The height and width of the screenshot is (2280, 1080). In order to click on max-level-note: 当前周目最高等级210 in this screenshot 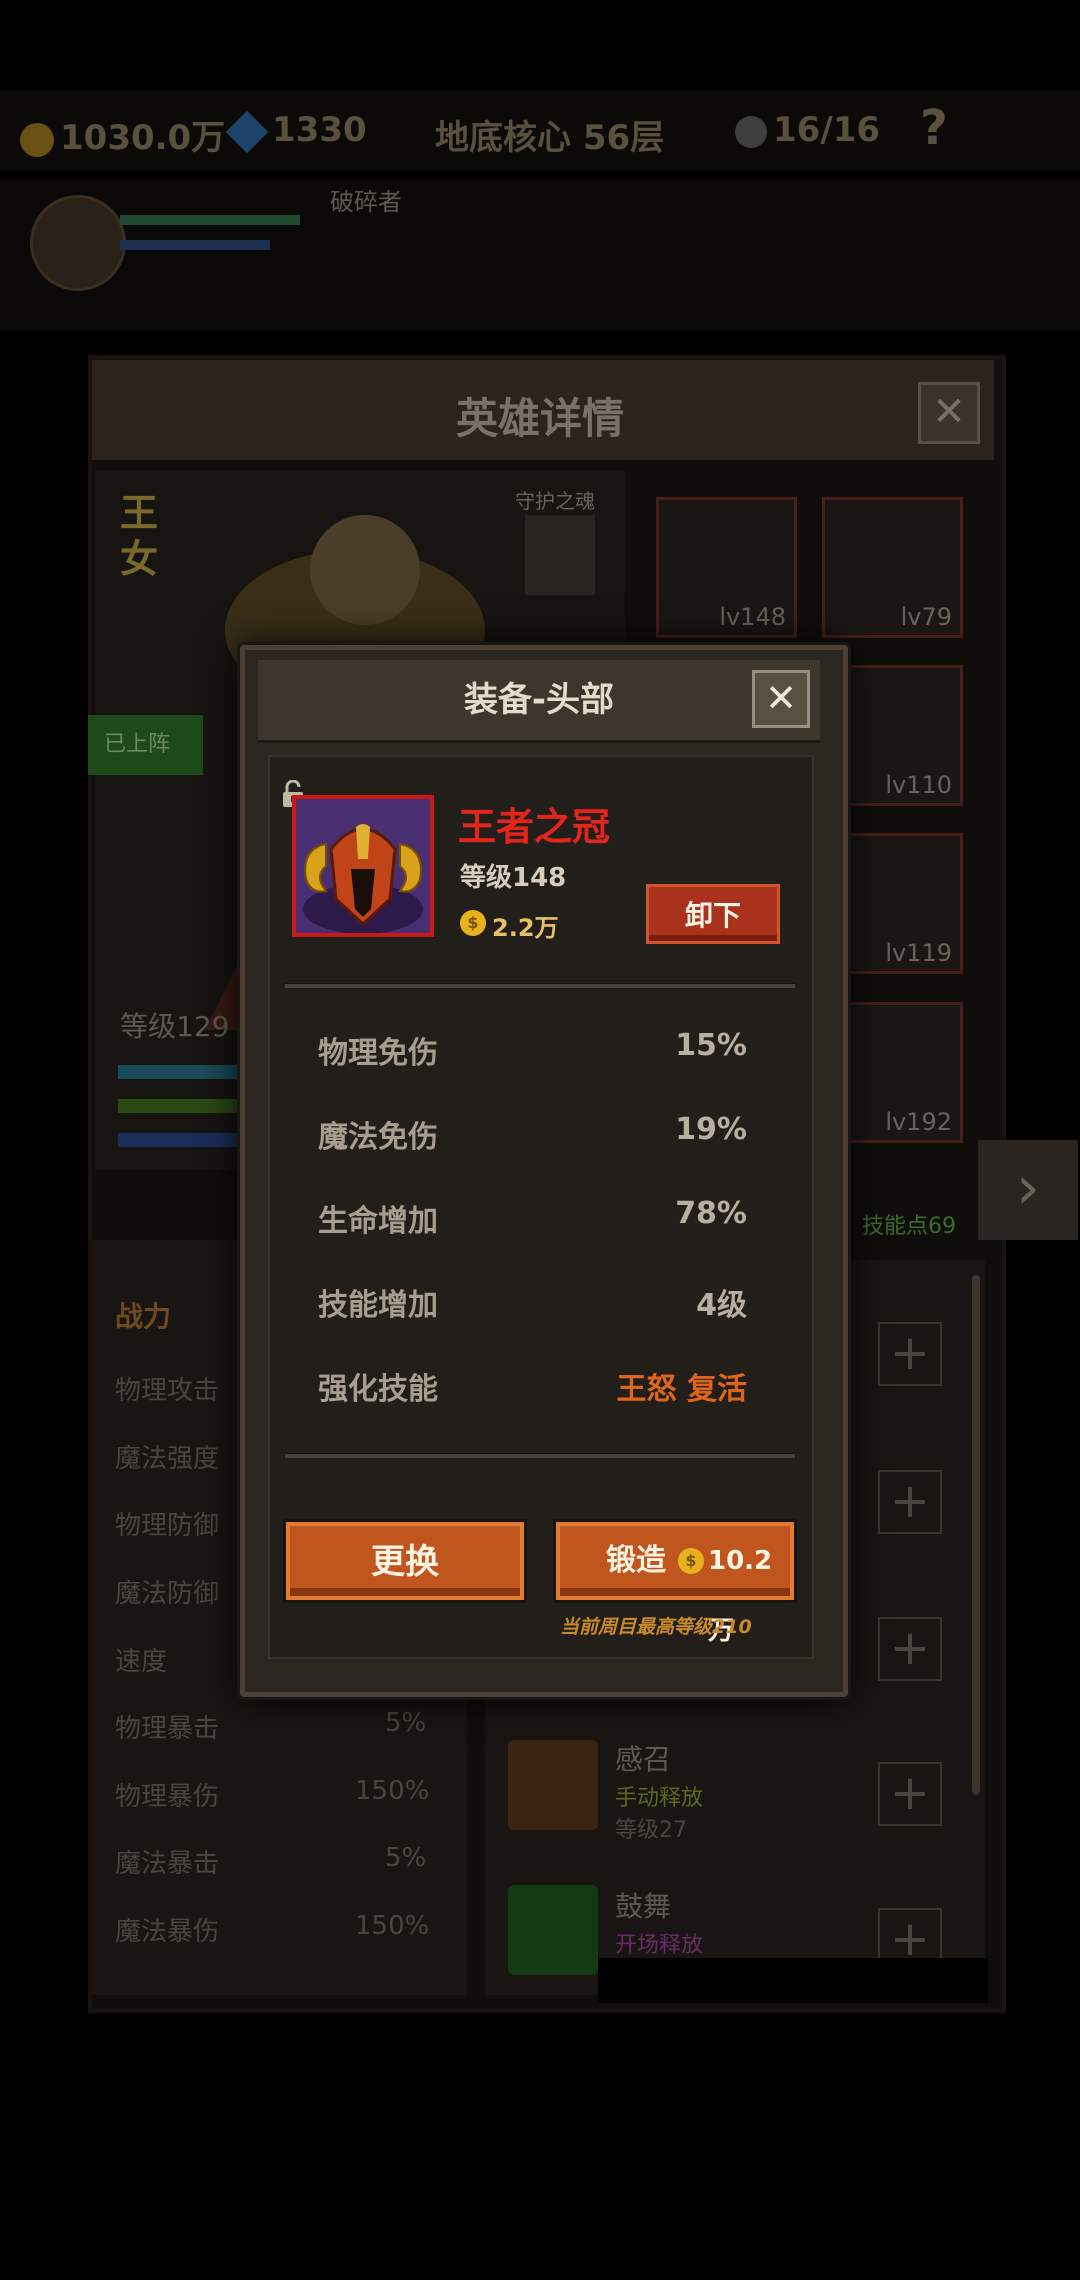, I will do `click(656, 1627)`.